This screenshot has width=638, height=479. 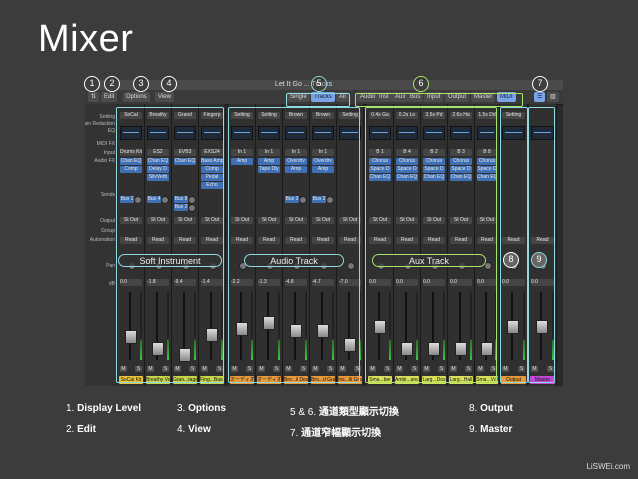 What do you see at coordinates (439, 100) in the screenshot?
I see `filter-toggle-box` at bounding box center [439, 100].